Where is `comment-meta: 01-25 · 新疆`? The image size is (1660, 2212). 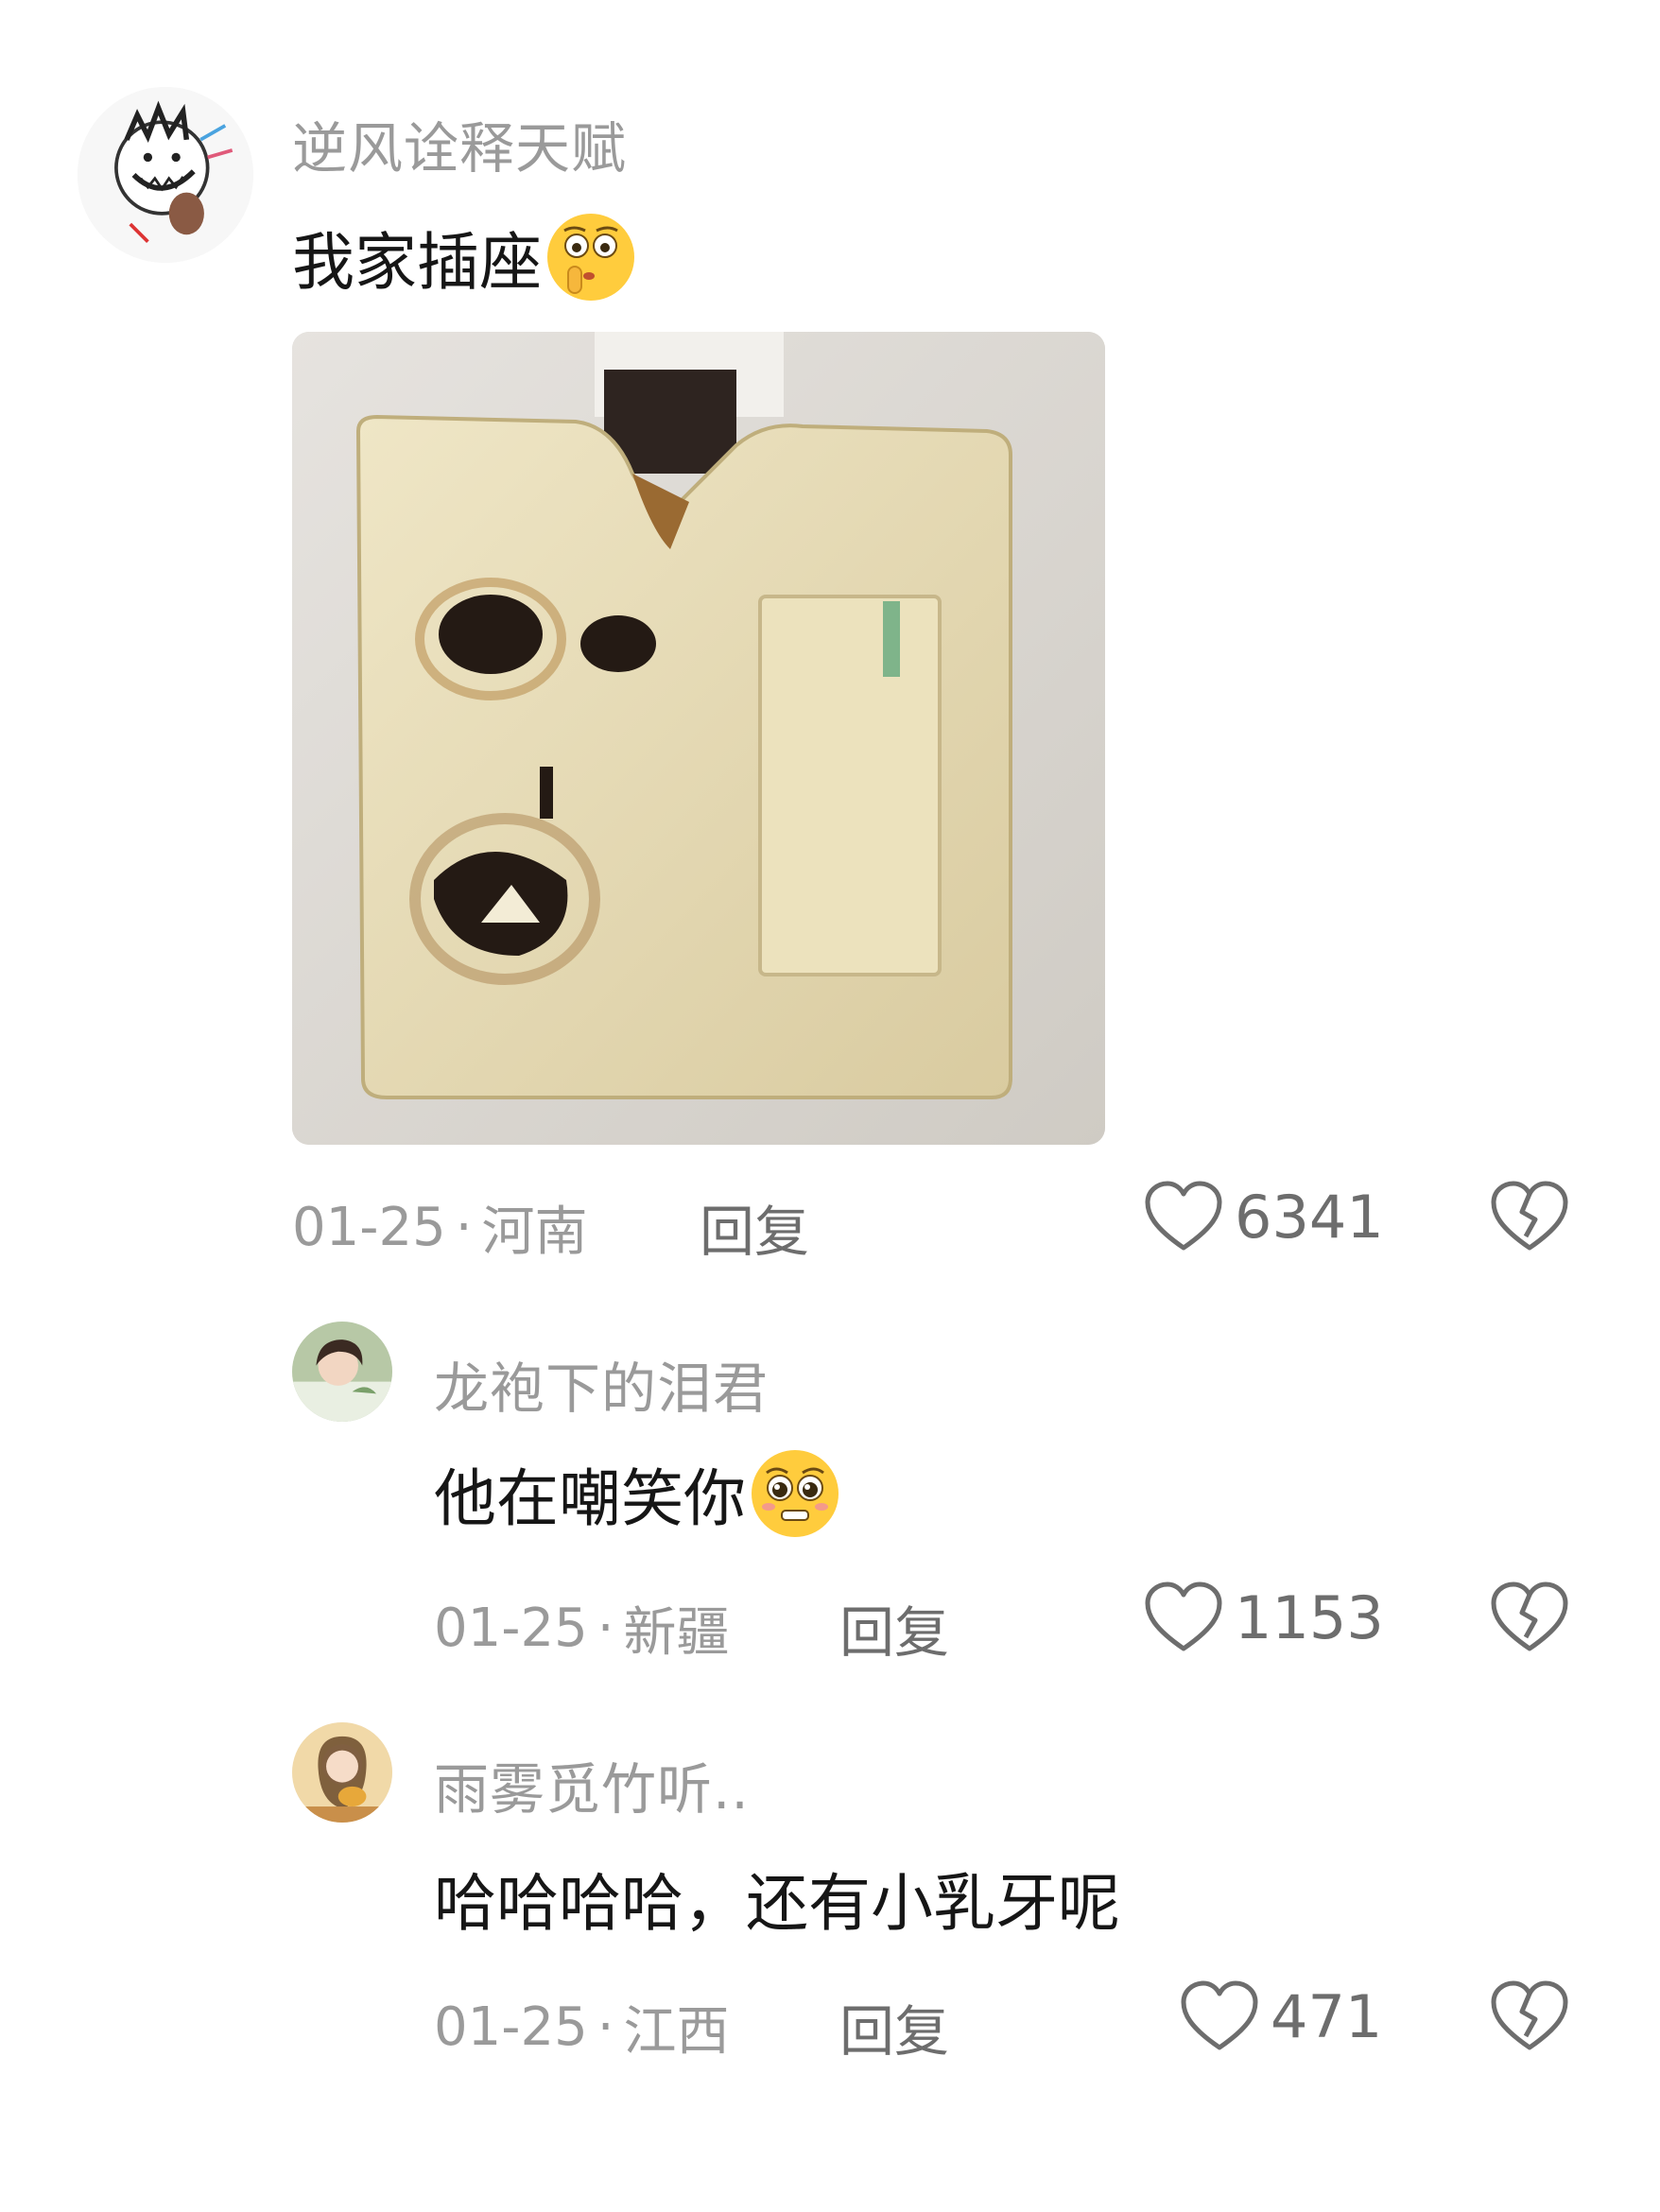
comment-meta: 01-25 · 新疆 is located at coordinates (582, 1628).